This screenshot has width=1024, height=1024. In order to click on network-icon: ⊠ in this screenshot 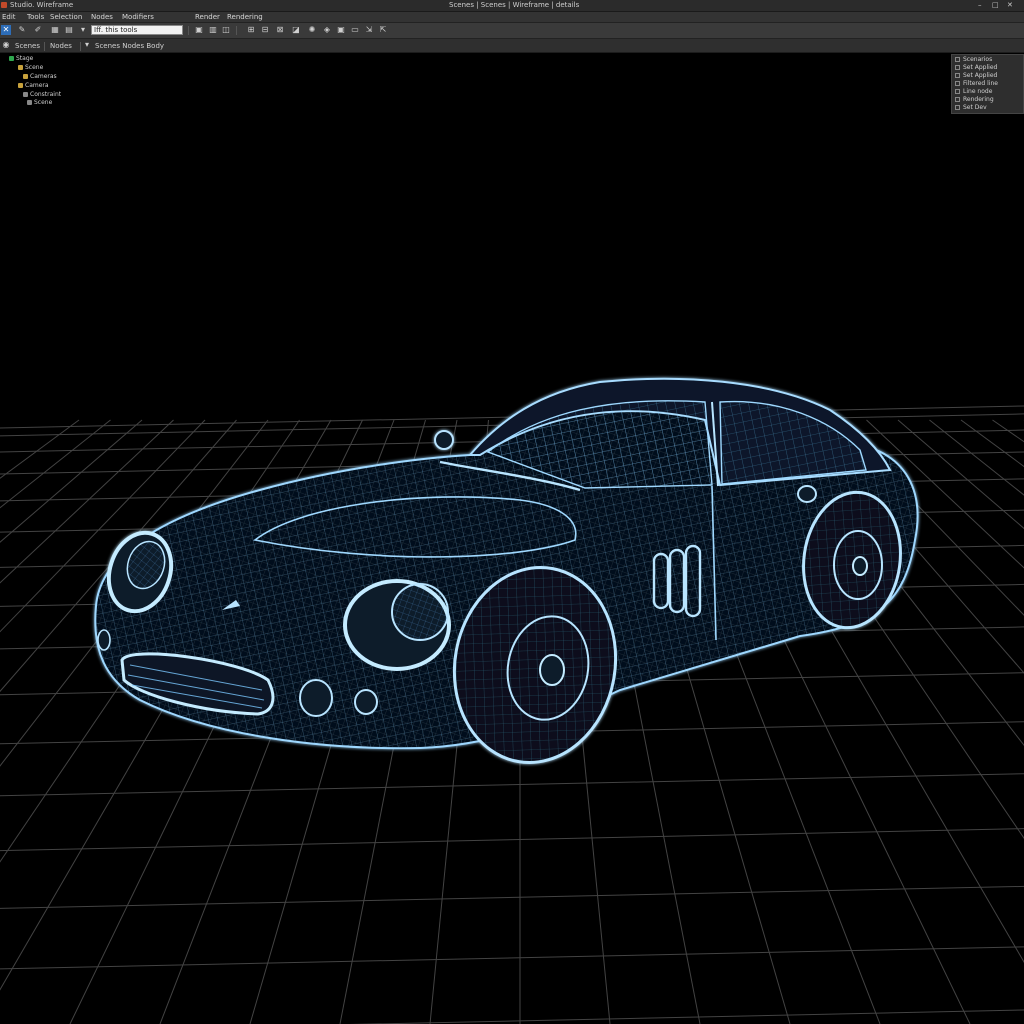, I will do `click(280, 30)`.